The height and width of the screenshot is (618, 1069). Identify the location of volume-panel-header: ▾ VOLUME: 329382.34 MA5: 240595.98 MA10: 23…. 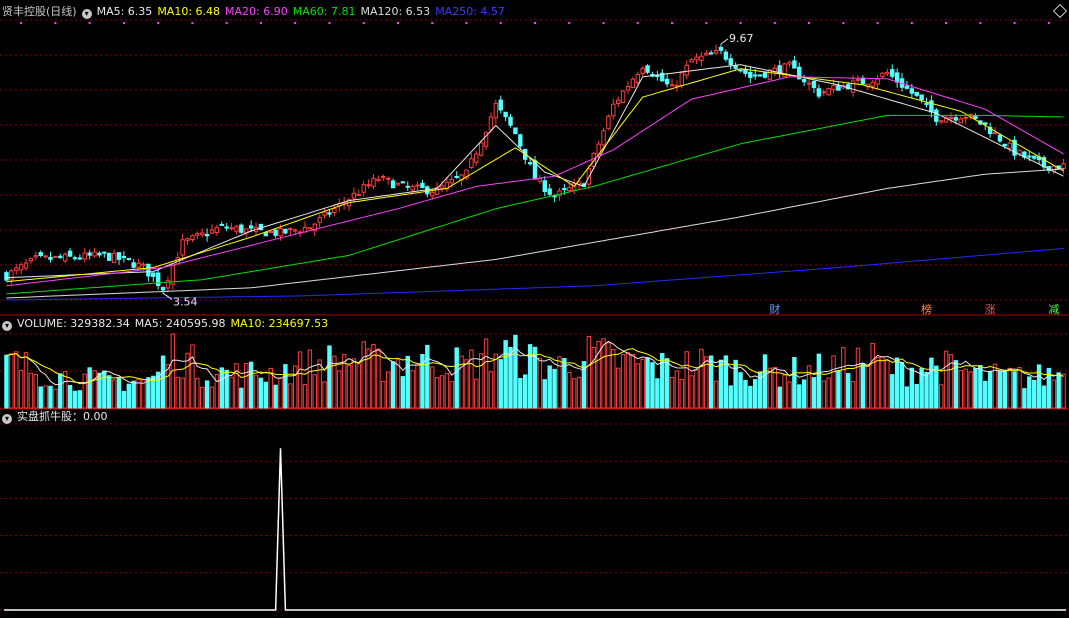
(167, 324).